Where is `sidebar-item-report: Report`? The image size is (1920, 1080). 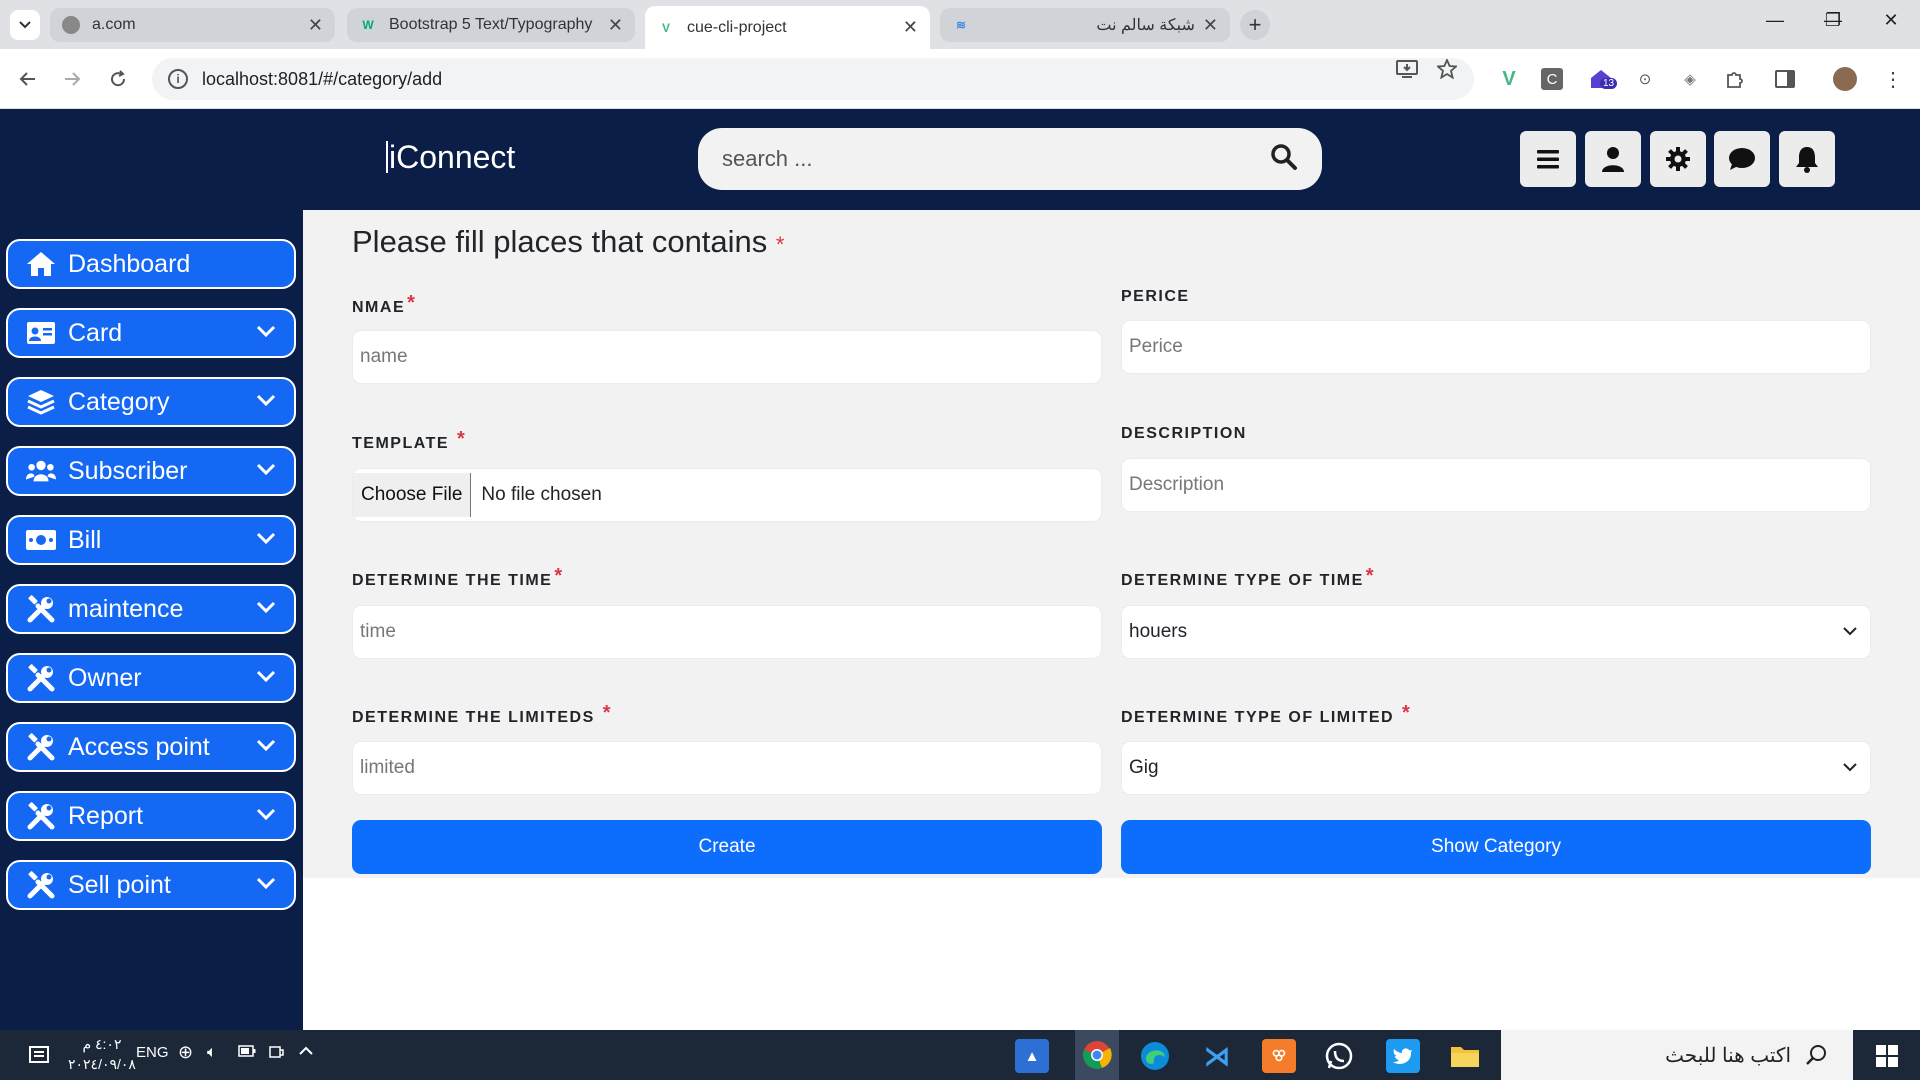 sidebar-item-report: Report is located at coordinates (151, 816).